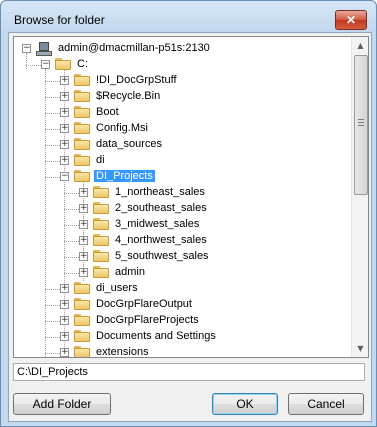  Describe the element at coordinates (161, 208) in the screenshot. I see `tree-item-label: 2_southeast_sales` at that location.